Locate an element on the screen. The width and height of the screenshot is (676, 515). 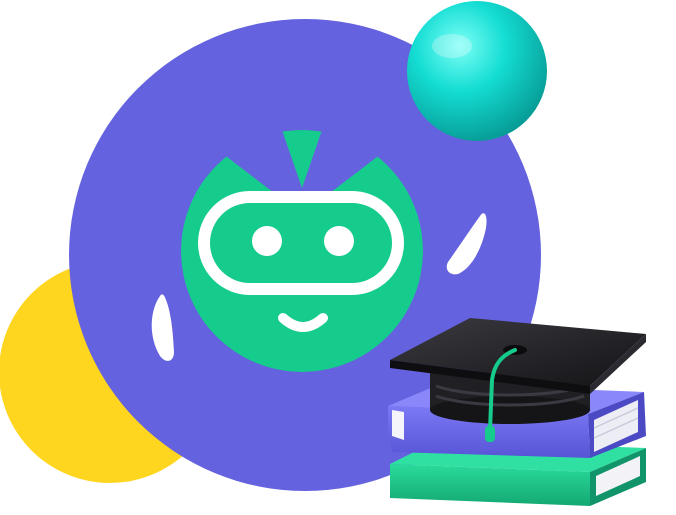
tassel-end is located at coordinates (490, 434).